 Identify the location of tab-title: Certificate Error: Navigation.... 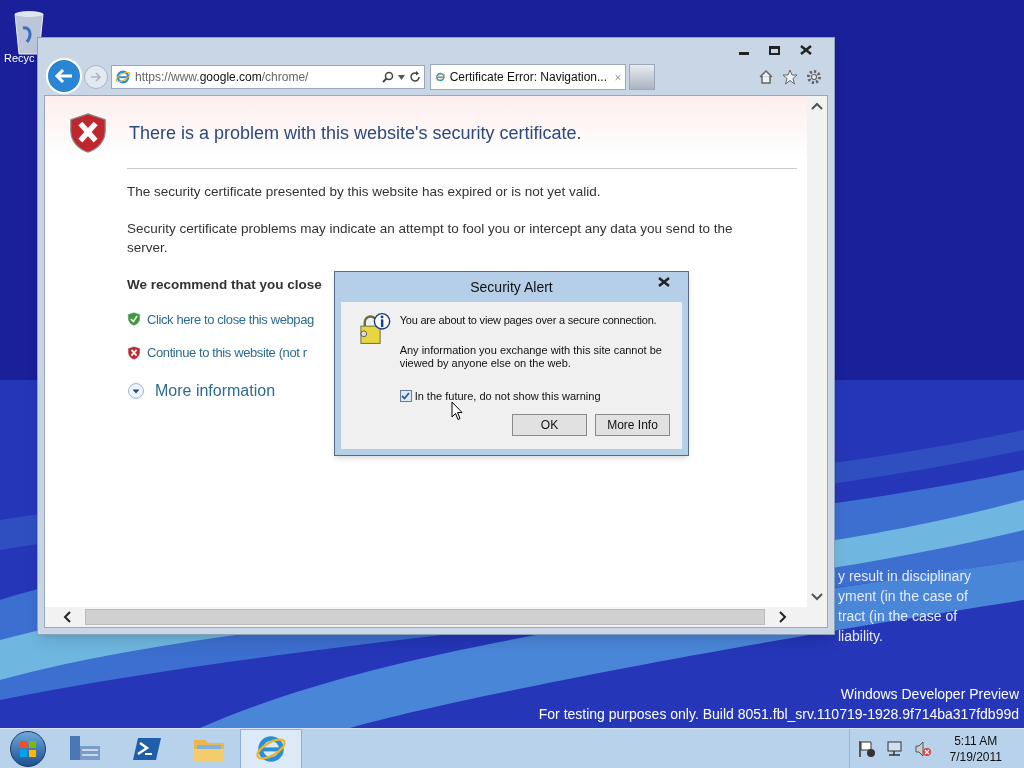
(528, 77).